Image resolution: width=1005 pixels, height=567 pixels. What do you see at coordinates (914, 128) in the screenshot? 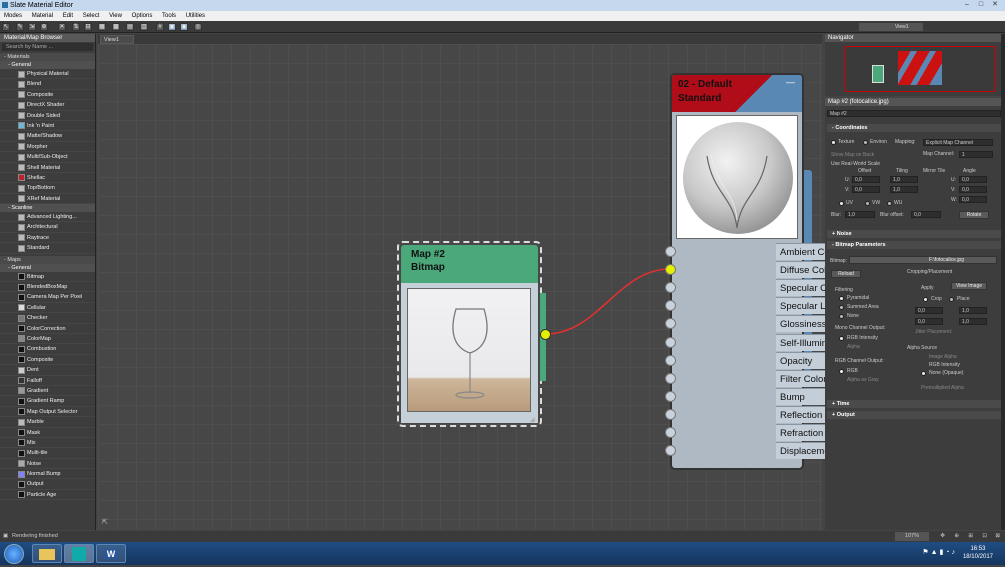
I see `coordinates-rollout: - Coordinates` at bounding box center [914, 128].